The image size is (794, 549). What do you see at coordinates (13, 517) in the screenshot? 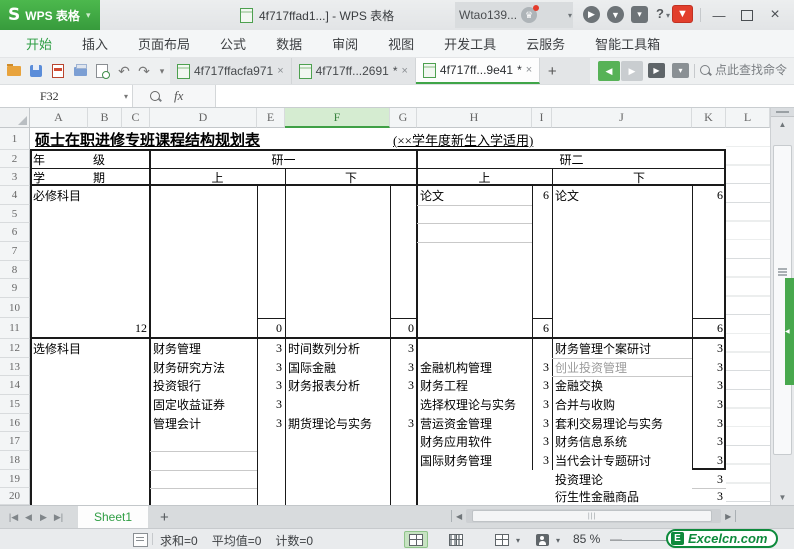
I see `first-sheet-icon: |◀` at bounding box center [13, 517].